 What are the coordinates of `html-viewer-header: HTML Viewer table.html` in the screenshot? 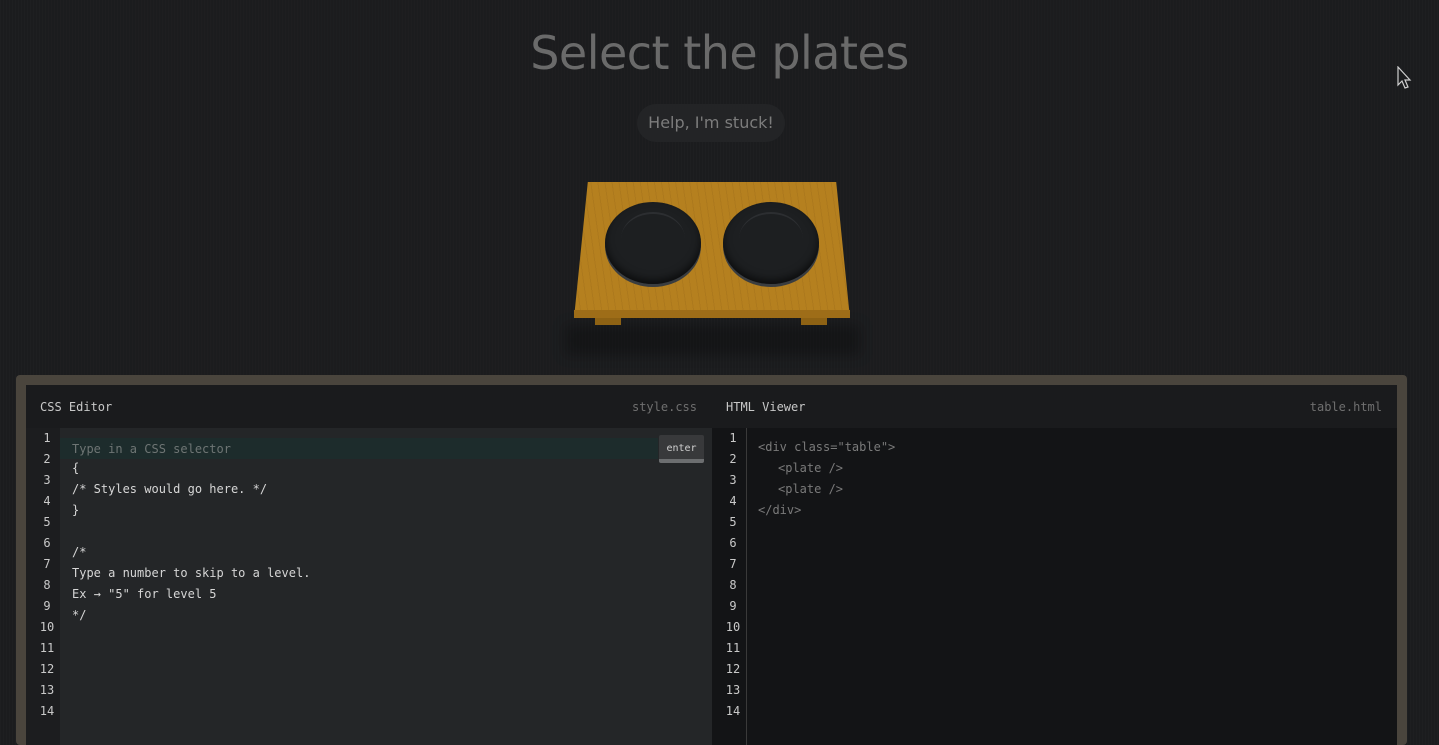 It's located at (1054, 406).